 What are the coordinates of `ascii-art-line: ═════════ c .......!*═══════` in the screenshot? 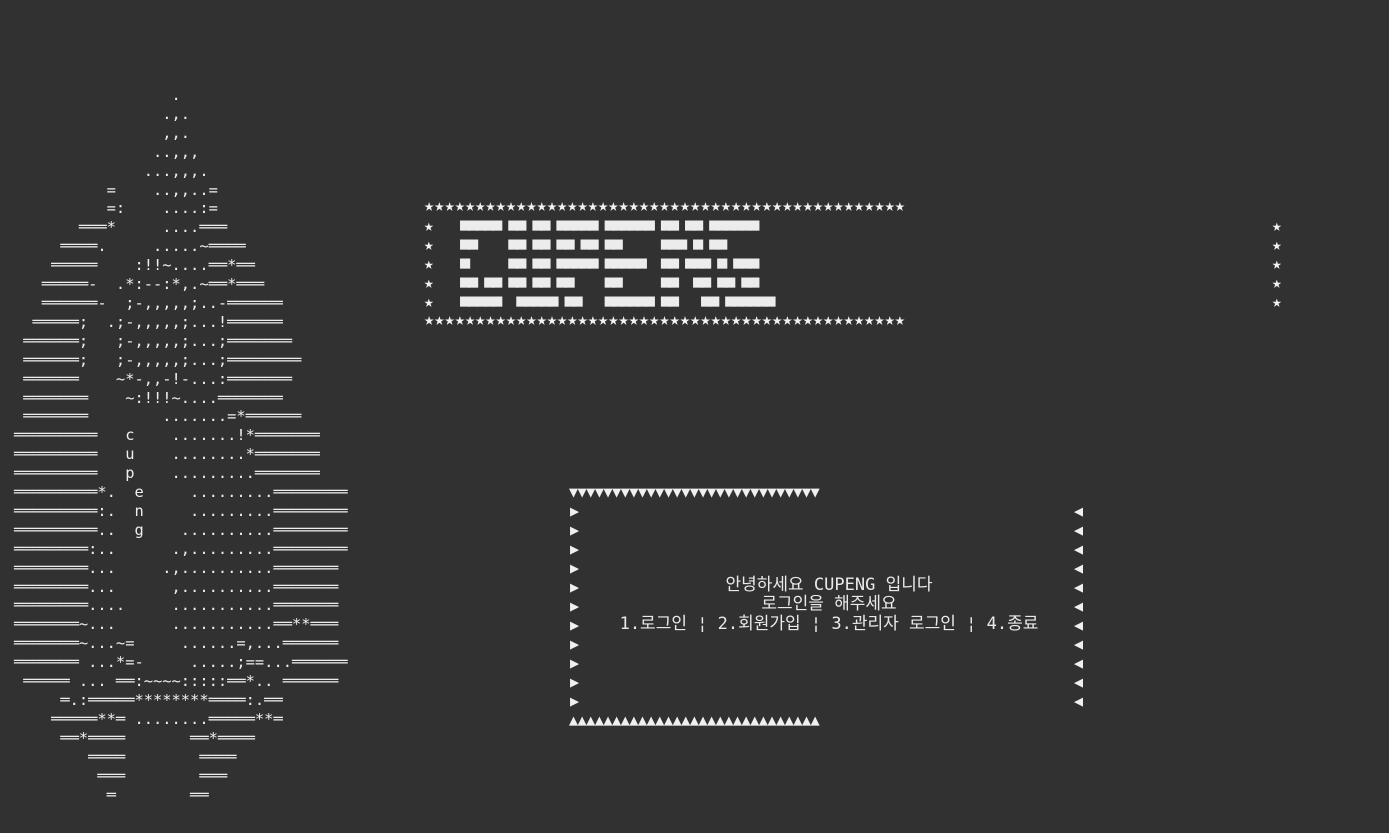 It's located at (167, 435).